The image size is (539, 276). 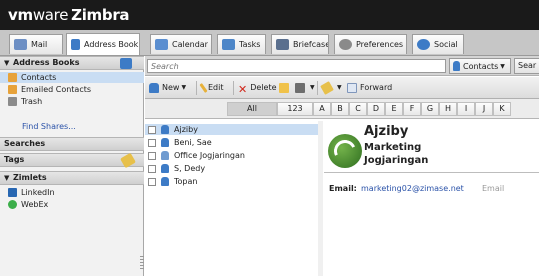 What do you see at coordinates (72, 101) in the screenshot?
I see `sidebar-item-trash: Trash` at bounding box center [72, 101].